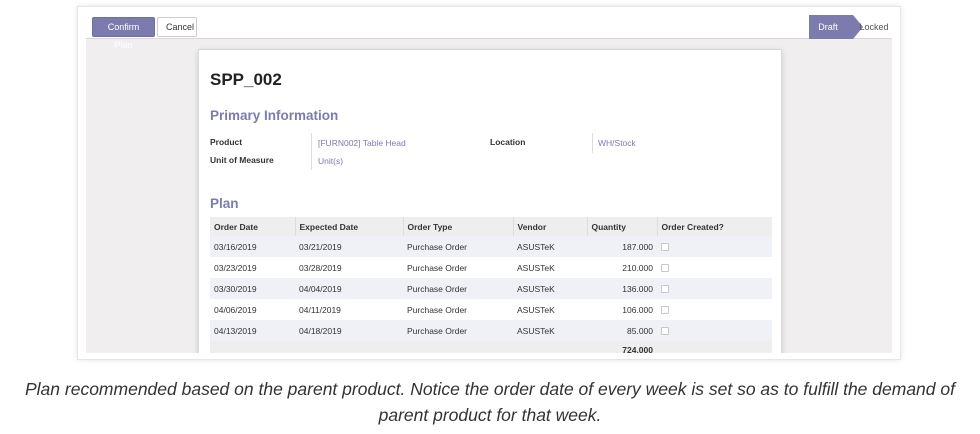 Image resolution: width=980 pixels, height=434 pixels. I want to click on expected-date-cell: 04/18/2019, so click(349, 330).